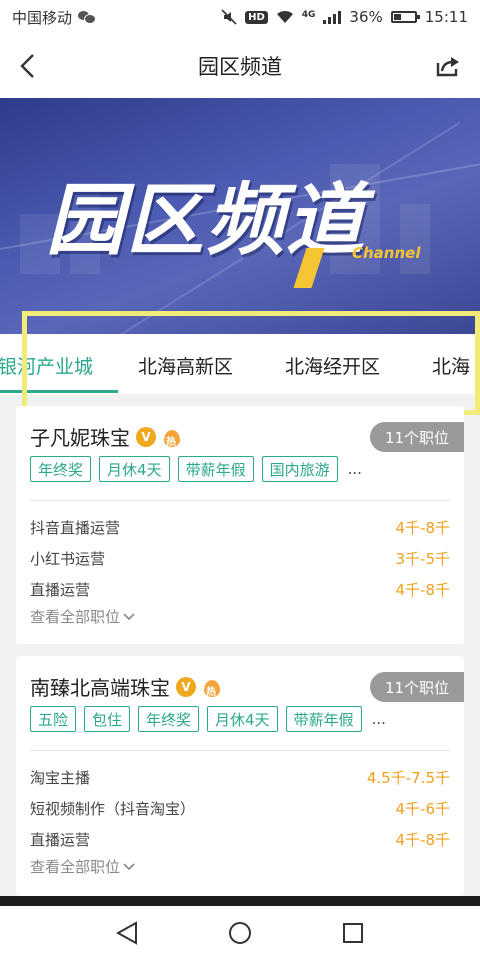 This screenshot has width=480, height=960. What do you see at coordinates (100, 688) in the screenshot?
I see `company-name: 南臻北高端珠宝` at bounding box center [100, 688].